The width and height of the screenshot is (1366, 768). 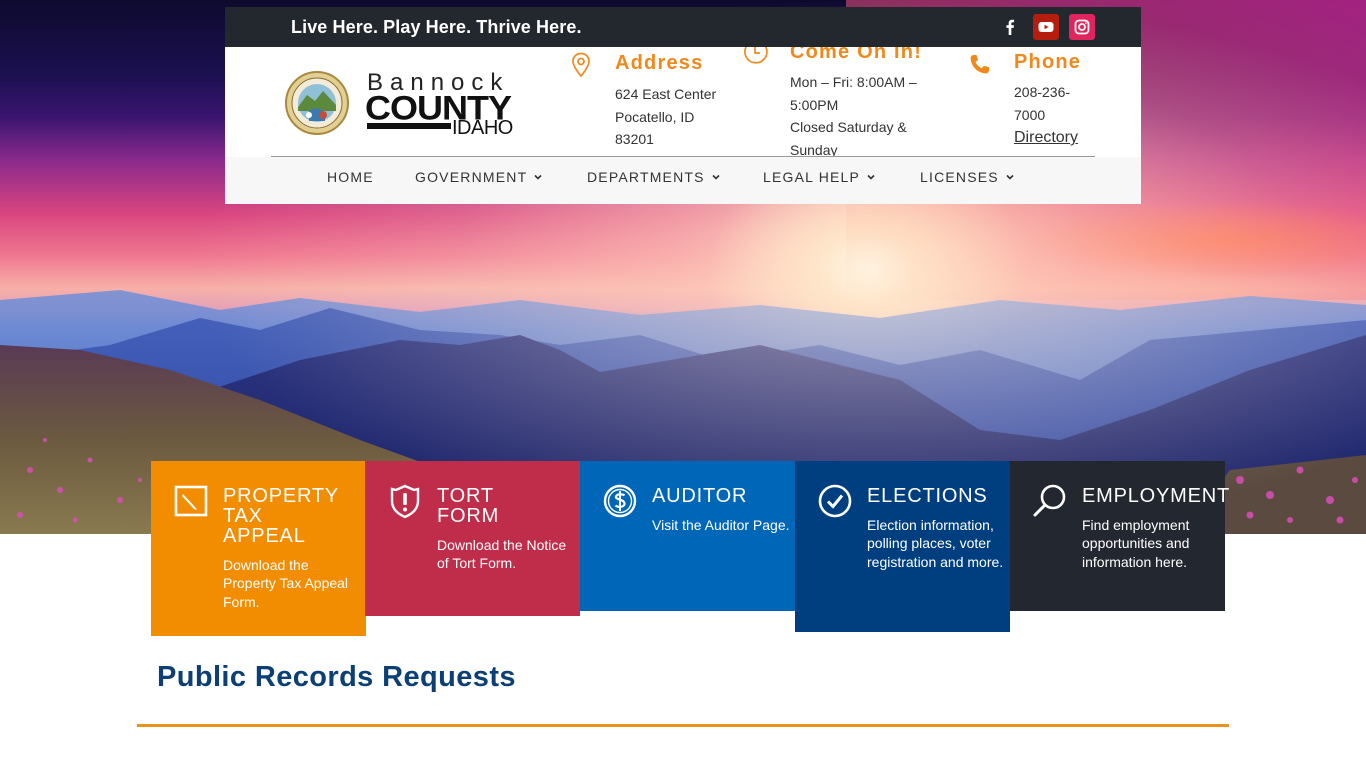 I want to click on facebook-link, so click(x=1010, y=27).